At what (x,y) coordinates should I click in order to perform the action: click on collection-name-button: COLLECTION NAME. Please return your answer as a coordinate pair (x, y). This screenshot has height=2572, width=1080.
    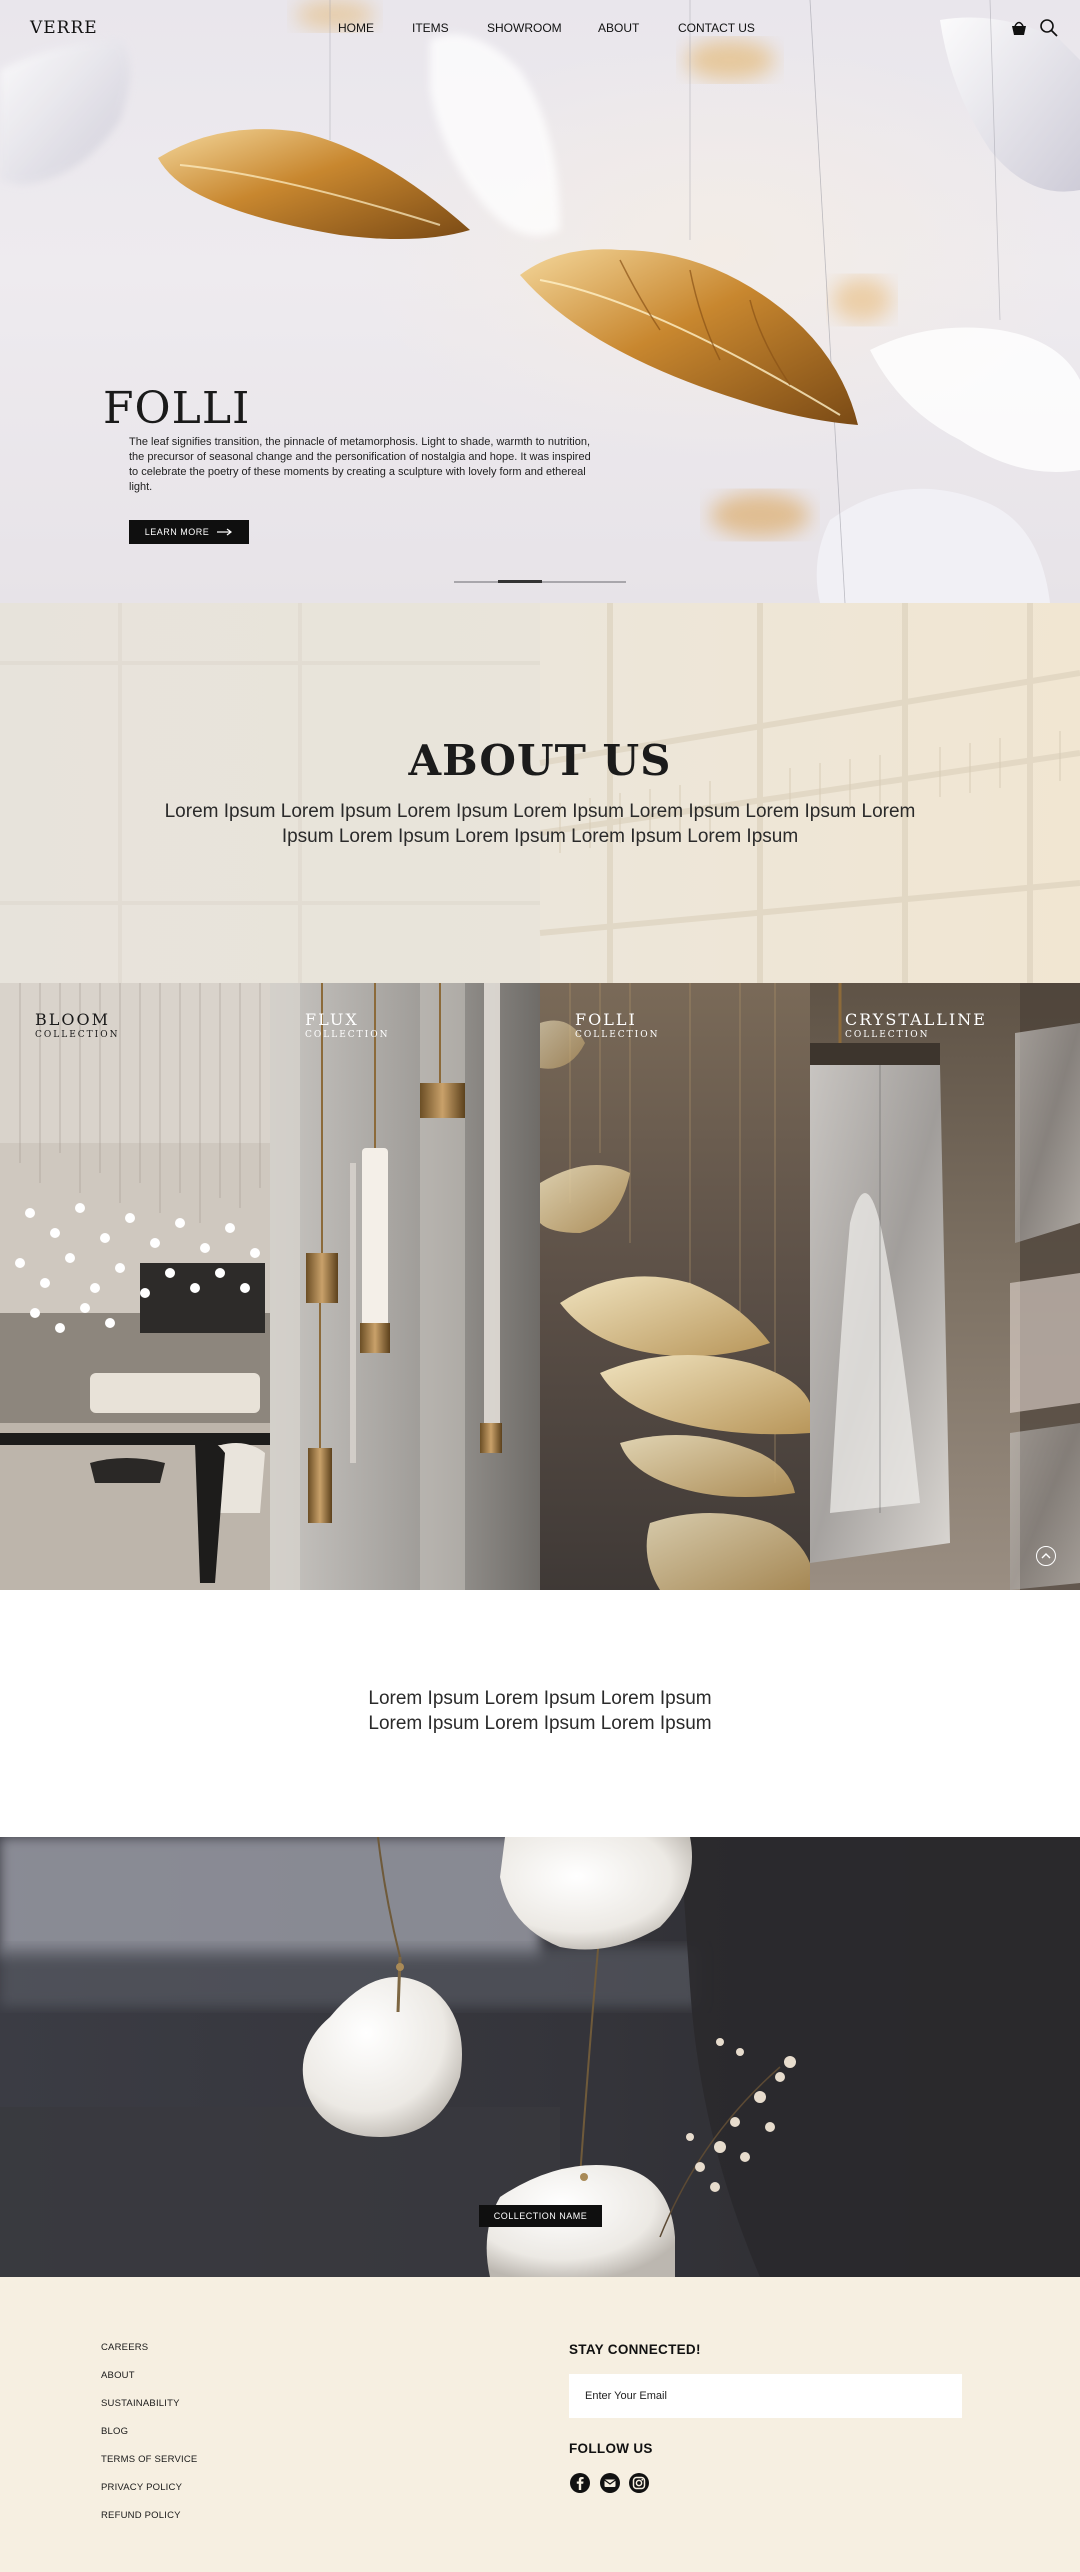
    Looking at the image, I should click on (540, 2216).